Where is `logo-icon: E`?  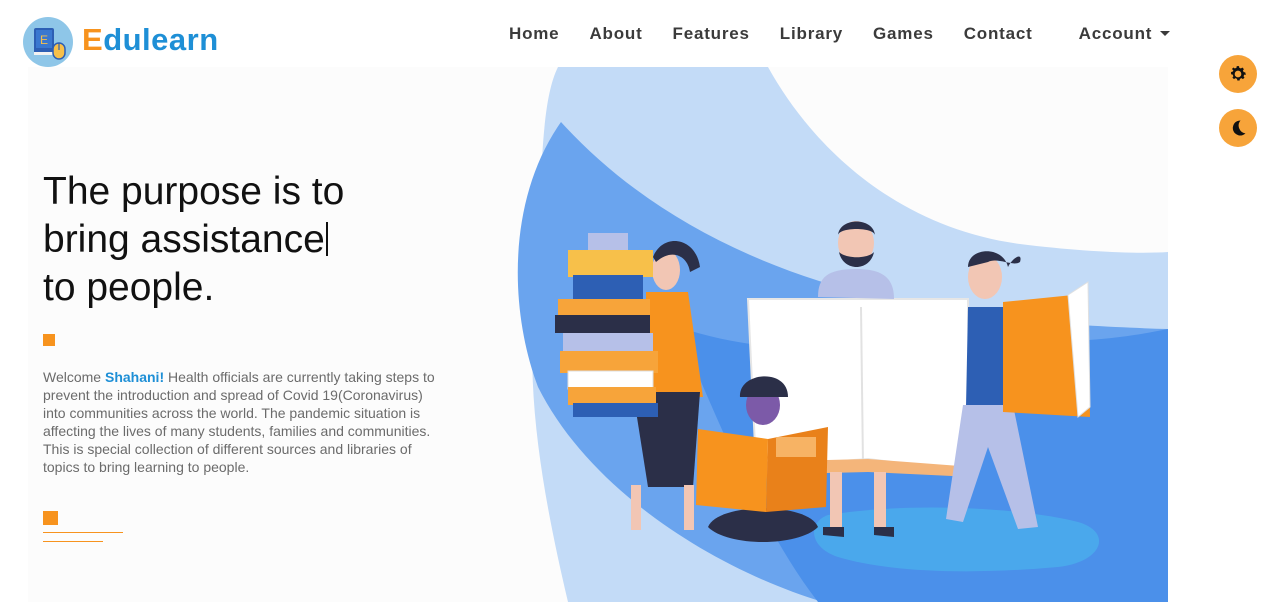 logo-icon: E is located at coordinates (48, 42).